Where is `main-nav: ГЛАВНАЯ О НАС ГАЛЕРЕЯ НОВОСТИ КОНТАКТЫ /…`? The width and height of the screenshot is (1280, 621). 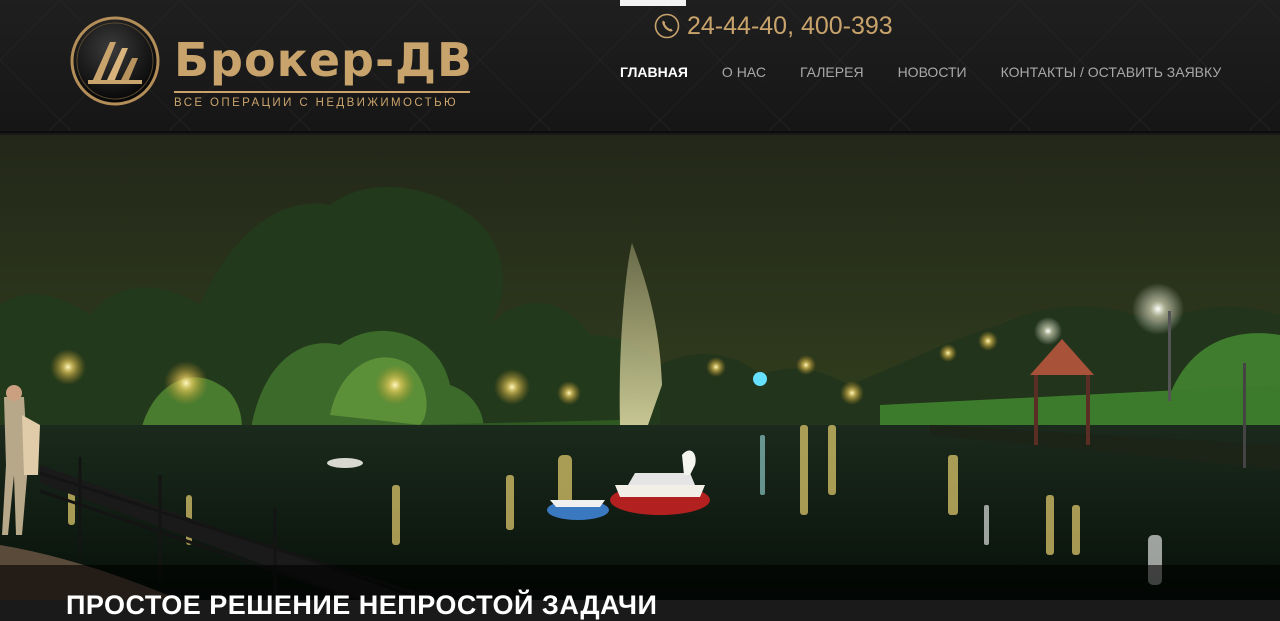 main-nav: ГЛАВНАЯ О НАС ГАЛЕРЕЯ НОВОСТИ КОНТАКТЫ /… is located at coordinates (920, 72).